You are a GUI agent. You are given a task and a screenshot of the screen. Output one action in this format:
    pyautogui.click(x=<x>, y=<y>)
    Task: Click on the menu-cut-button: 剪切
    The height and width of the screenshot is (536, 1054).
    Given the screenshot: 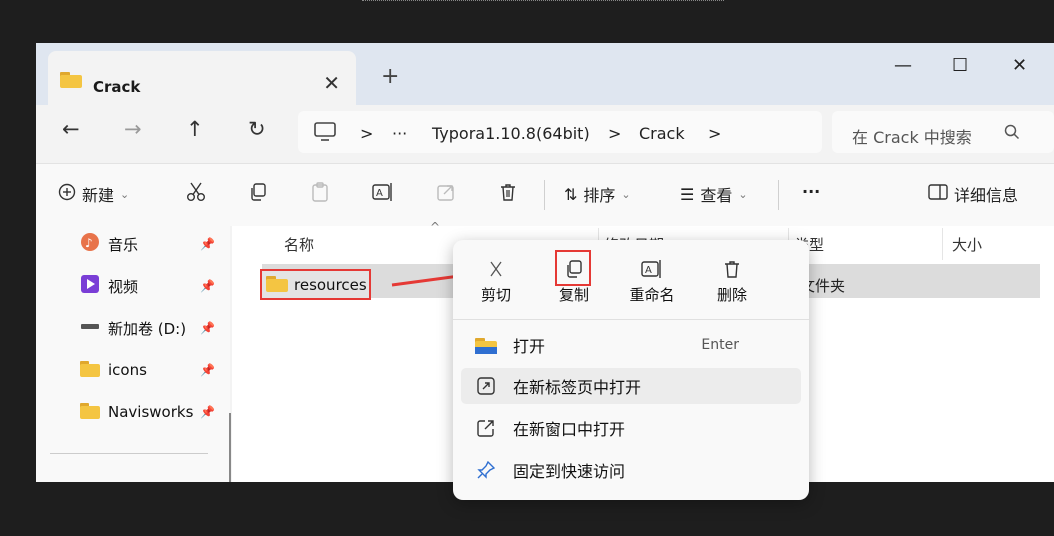 What is the action you would take?
    pyautogui.click(x=496, y=279)
    